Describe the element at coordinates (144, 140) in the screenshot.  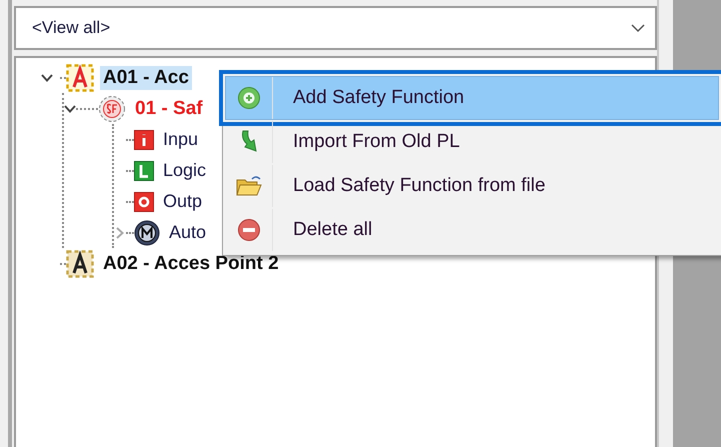
I see `input-i-icon` at that location.